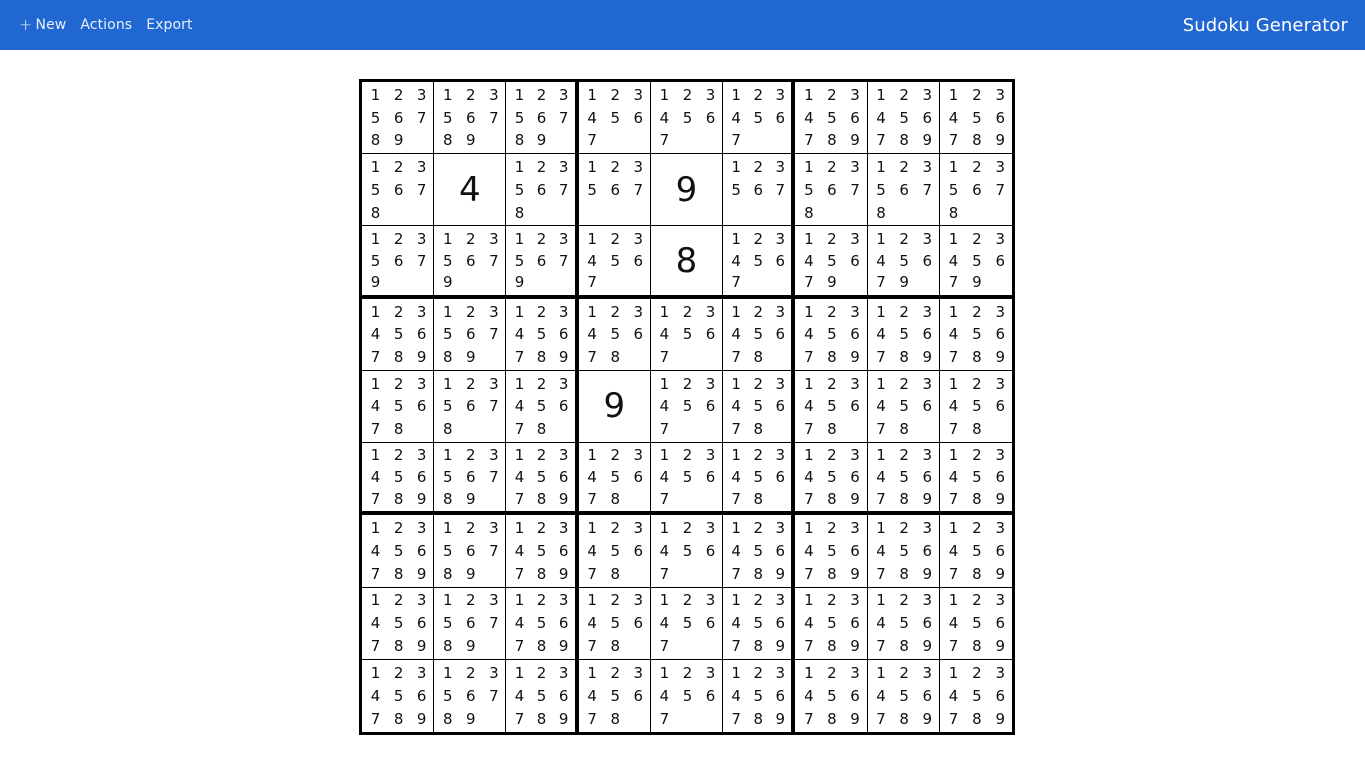 This screenshot has height=768, width=1365. Describe the element at coordinates (903, 334) in the screenshot. I see `sudoku-cell-r4c8: 123 456 789` at that location.